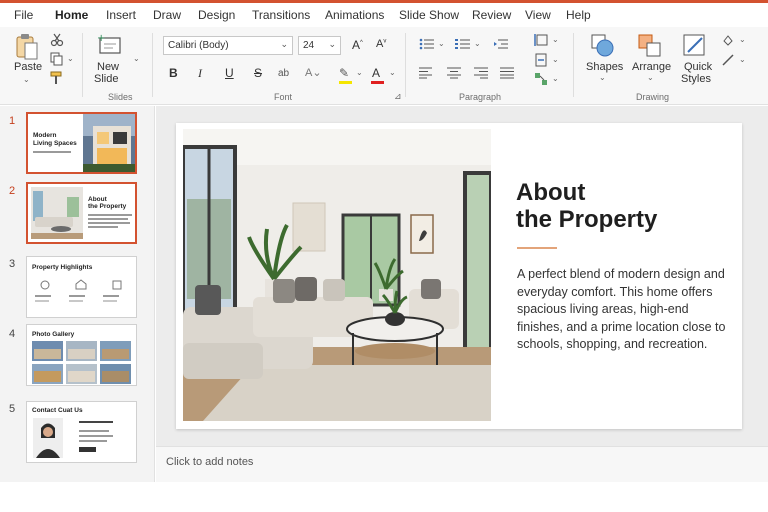 This screenshot has width=768, height=512. Describe the element at coordinates (728, 60) in the screenshot. I see `shape-outline-icon` at that location.